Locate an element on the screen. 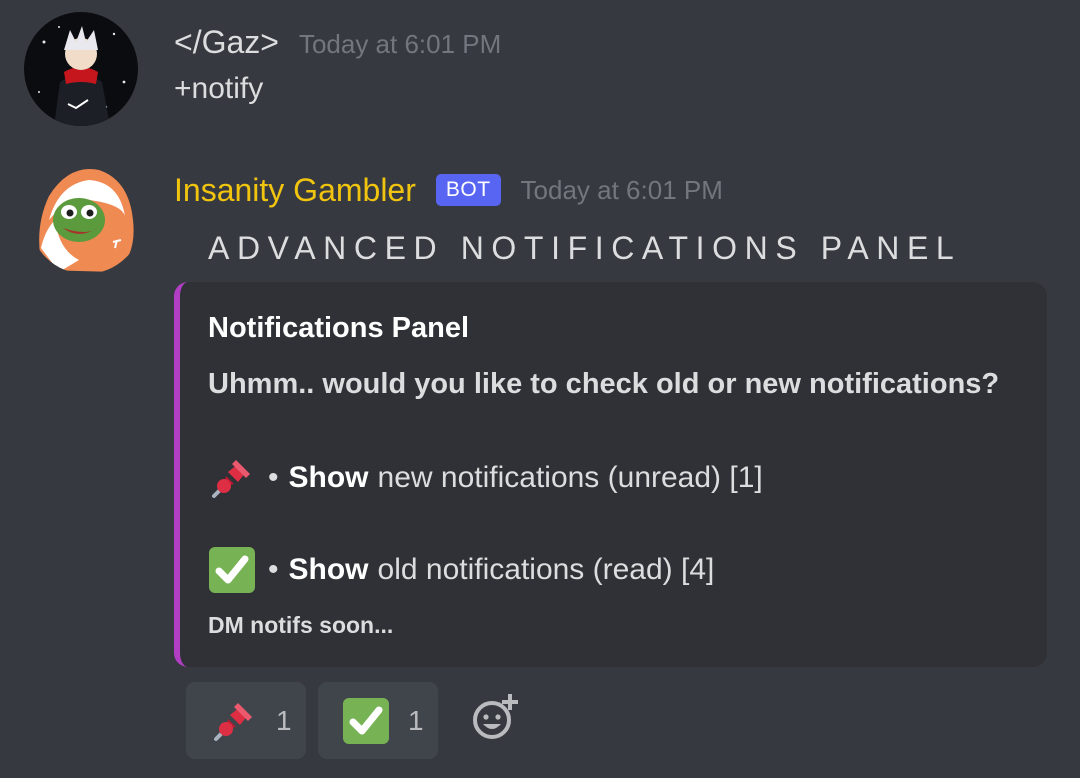  reaction-check-mark: 1 is located at coordinates (378, 720).